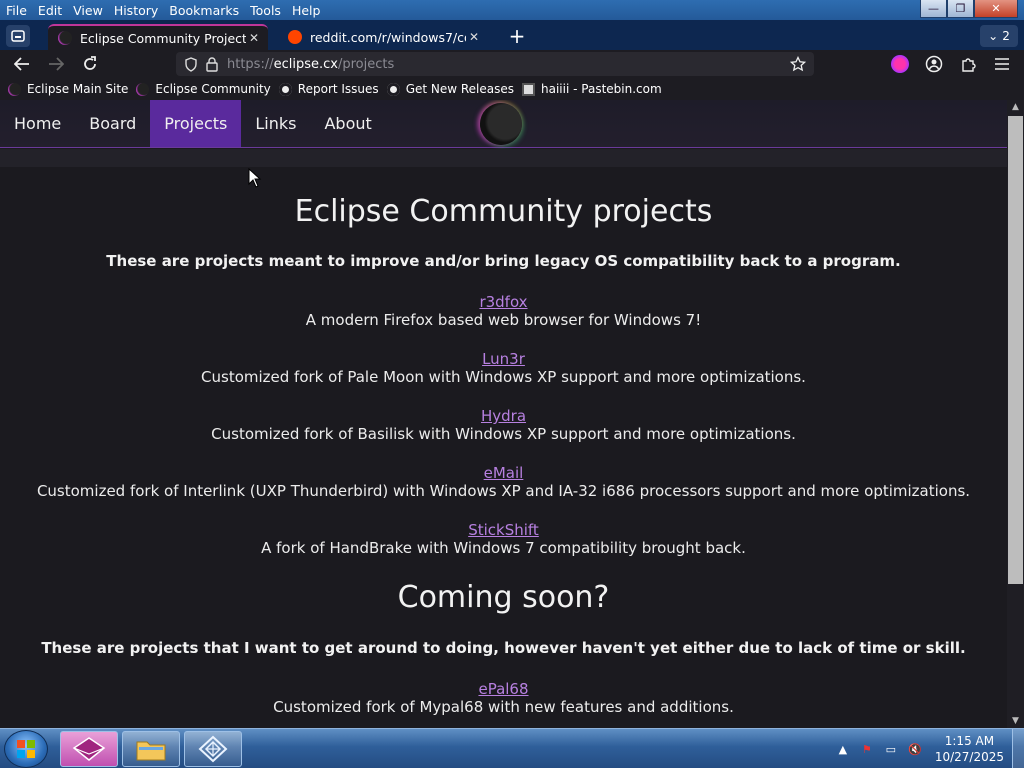 Image resolution: width=1024 pixels, height=768 pixels. I want to click on tab-reddit: reddit.com/r/windows7/comm ✕, so click(383, 37).